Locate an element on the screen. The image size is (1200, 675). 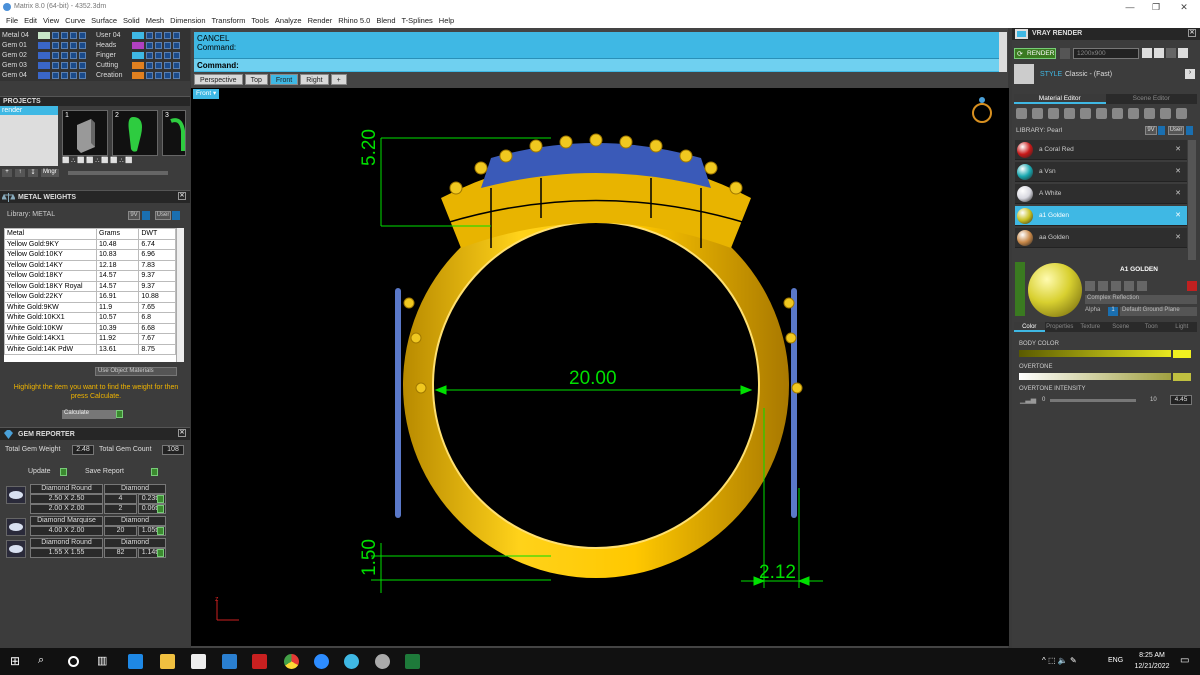
table-row: White Gold:14KX1 11.92 7.67 is located at coordinates (90, 339).